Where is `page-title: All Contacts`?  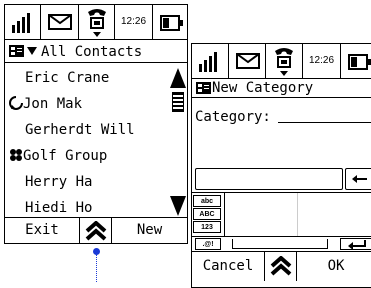
page-title: All Contacts is located at coordinates (92, 52).